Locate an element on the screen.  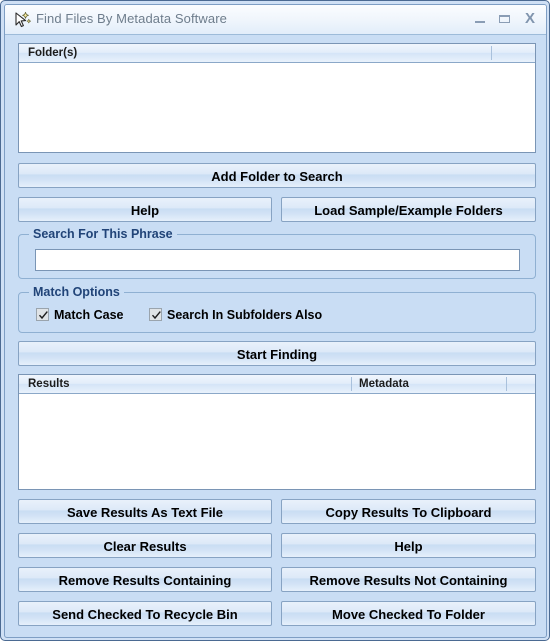
minimize-icon is located at coordinates (480, 22).